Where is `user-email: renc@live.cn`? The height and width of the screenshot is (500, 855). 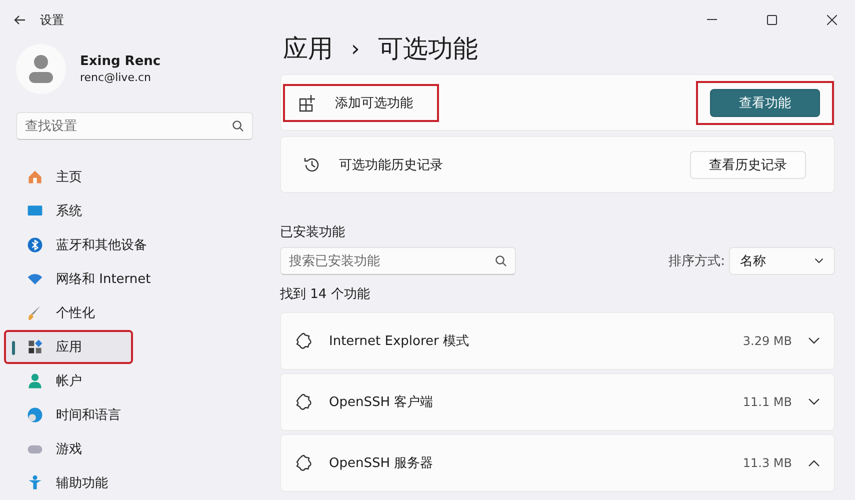 user-email: renc@live.cn is located at coordinates (116, 77).